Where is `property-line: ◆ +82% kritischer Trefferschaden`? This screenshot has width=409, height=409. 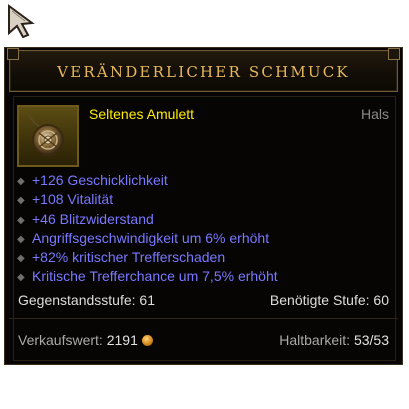
property-line: ◆ +82% kritischer Trefferschaden is located at coordinates (147, 257).